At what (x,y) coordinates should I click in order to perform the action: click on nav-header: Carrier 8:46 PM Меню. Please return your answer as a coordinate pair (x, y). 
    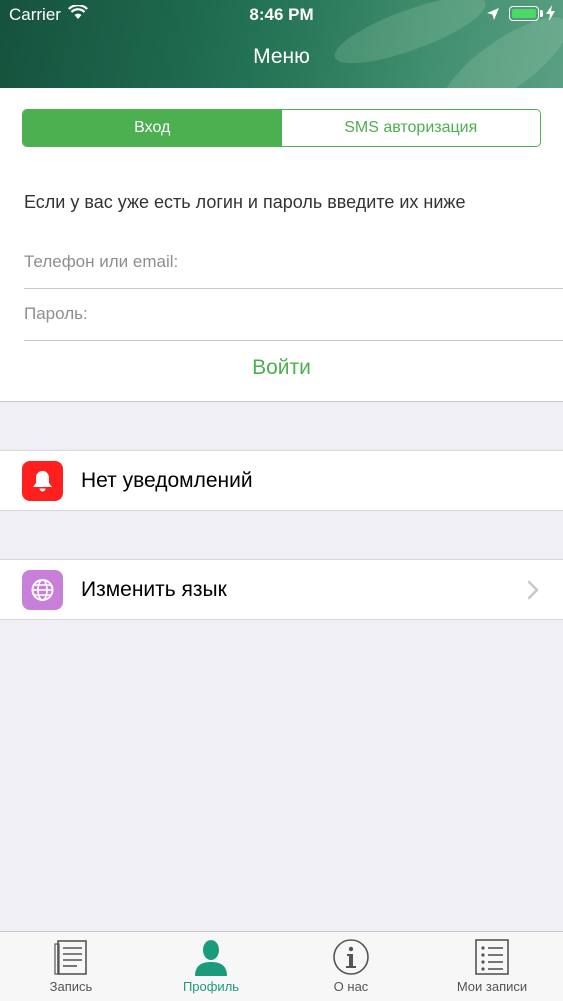
    Looking at the image, I should click on (281, 44).